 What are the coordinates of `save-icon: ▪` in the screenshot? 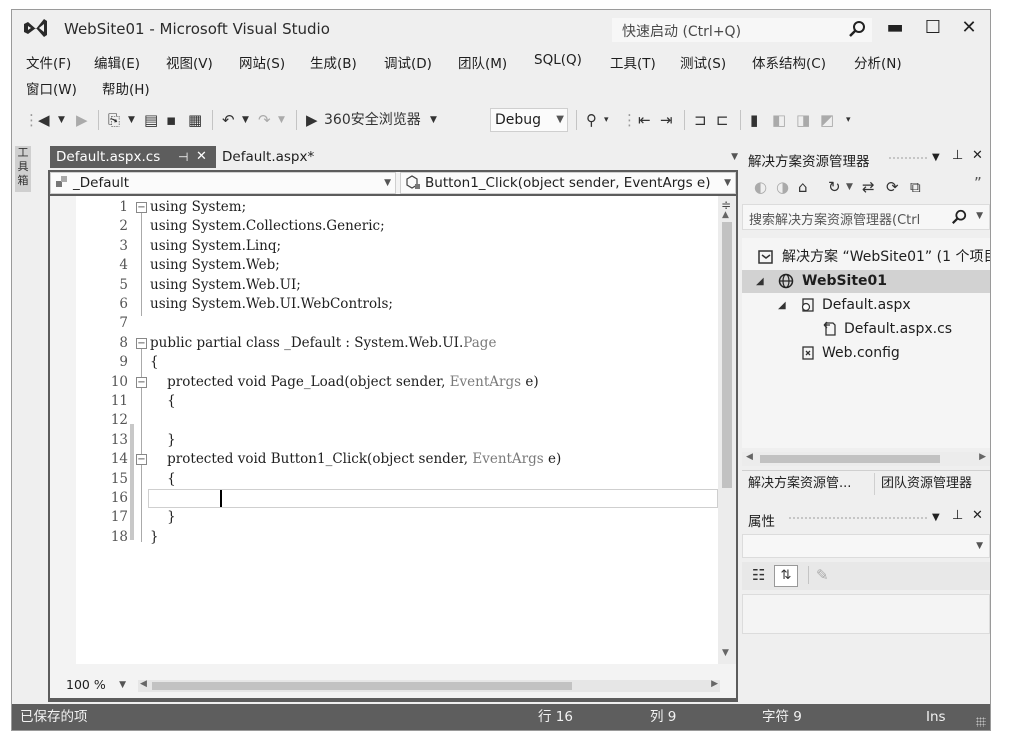 It's located at (171, 120).